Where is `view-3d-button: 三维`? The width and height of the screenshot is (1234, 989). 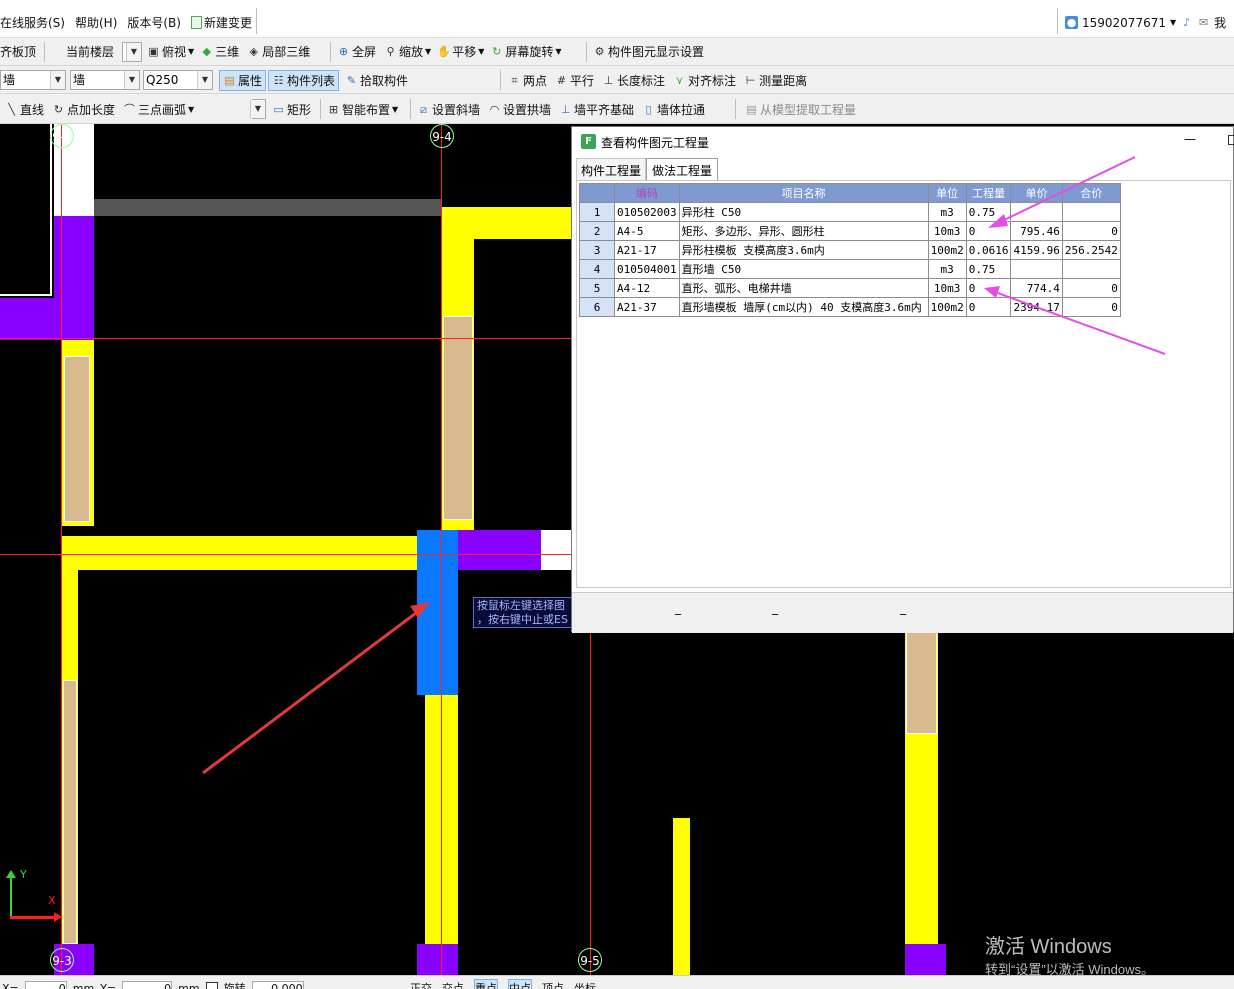 view-3d-button: 三维 is located at coordinates (227, 51).